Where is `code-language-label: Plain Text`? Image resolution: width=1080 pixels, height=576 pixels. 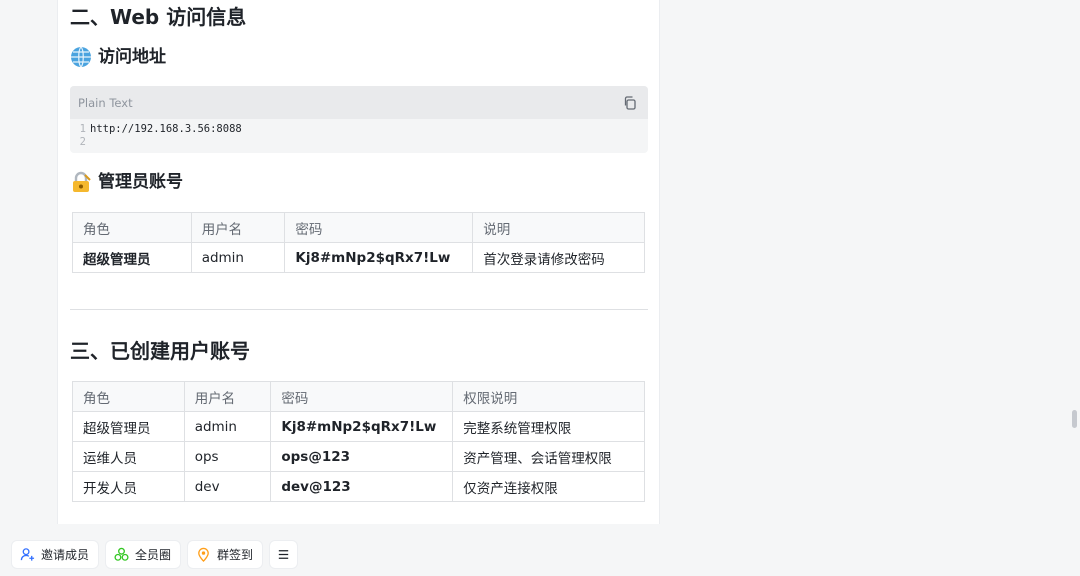 code-language-label: Plain Text is located at coordinates (105, 103).